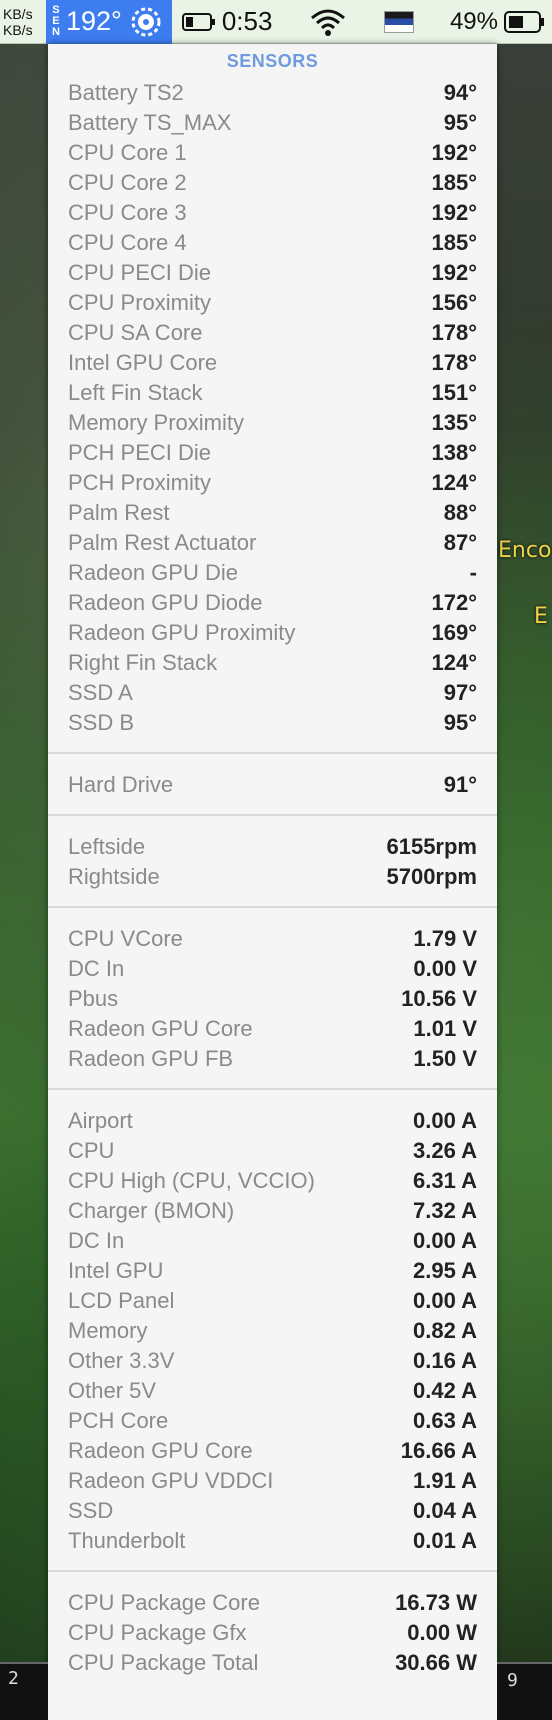 The image size is (552, 1720). What do you see at coordinates (454, 662) in the screenshot?
I see `sensor-value: 124°` at bounding box center [454, 662].